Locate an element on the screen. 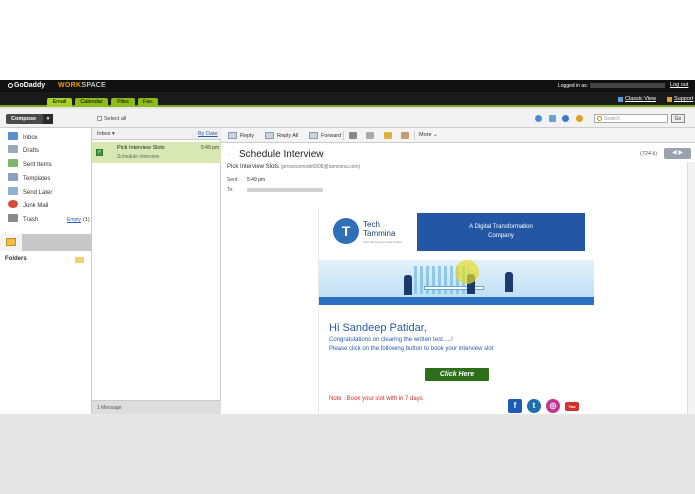  collapse-header-icon: ◦ is located at coordinates (229, 155).